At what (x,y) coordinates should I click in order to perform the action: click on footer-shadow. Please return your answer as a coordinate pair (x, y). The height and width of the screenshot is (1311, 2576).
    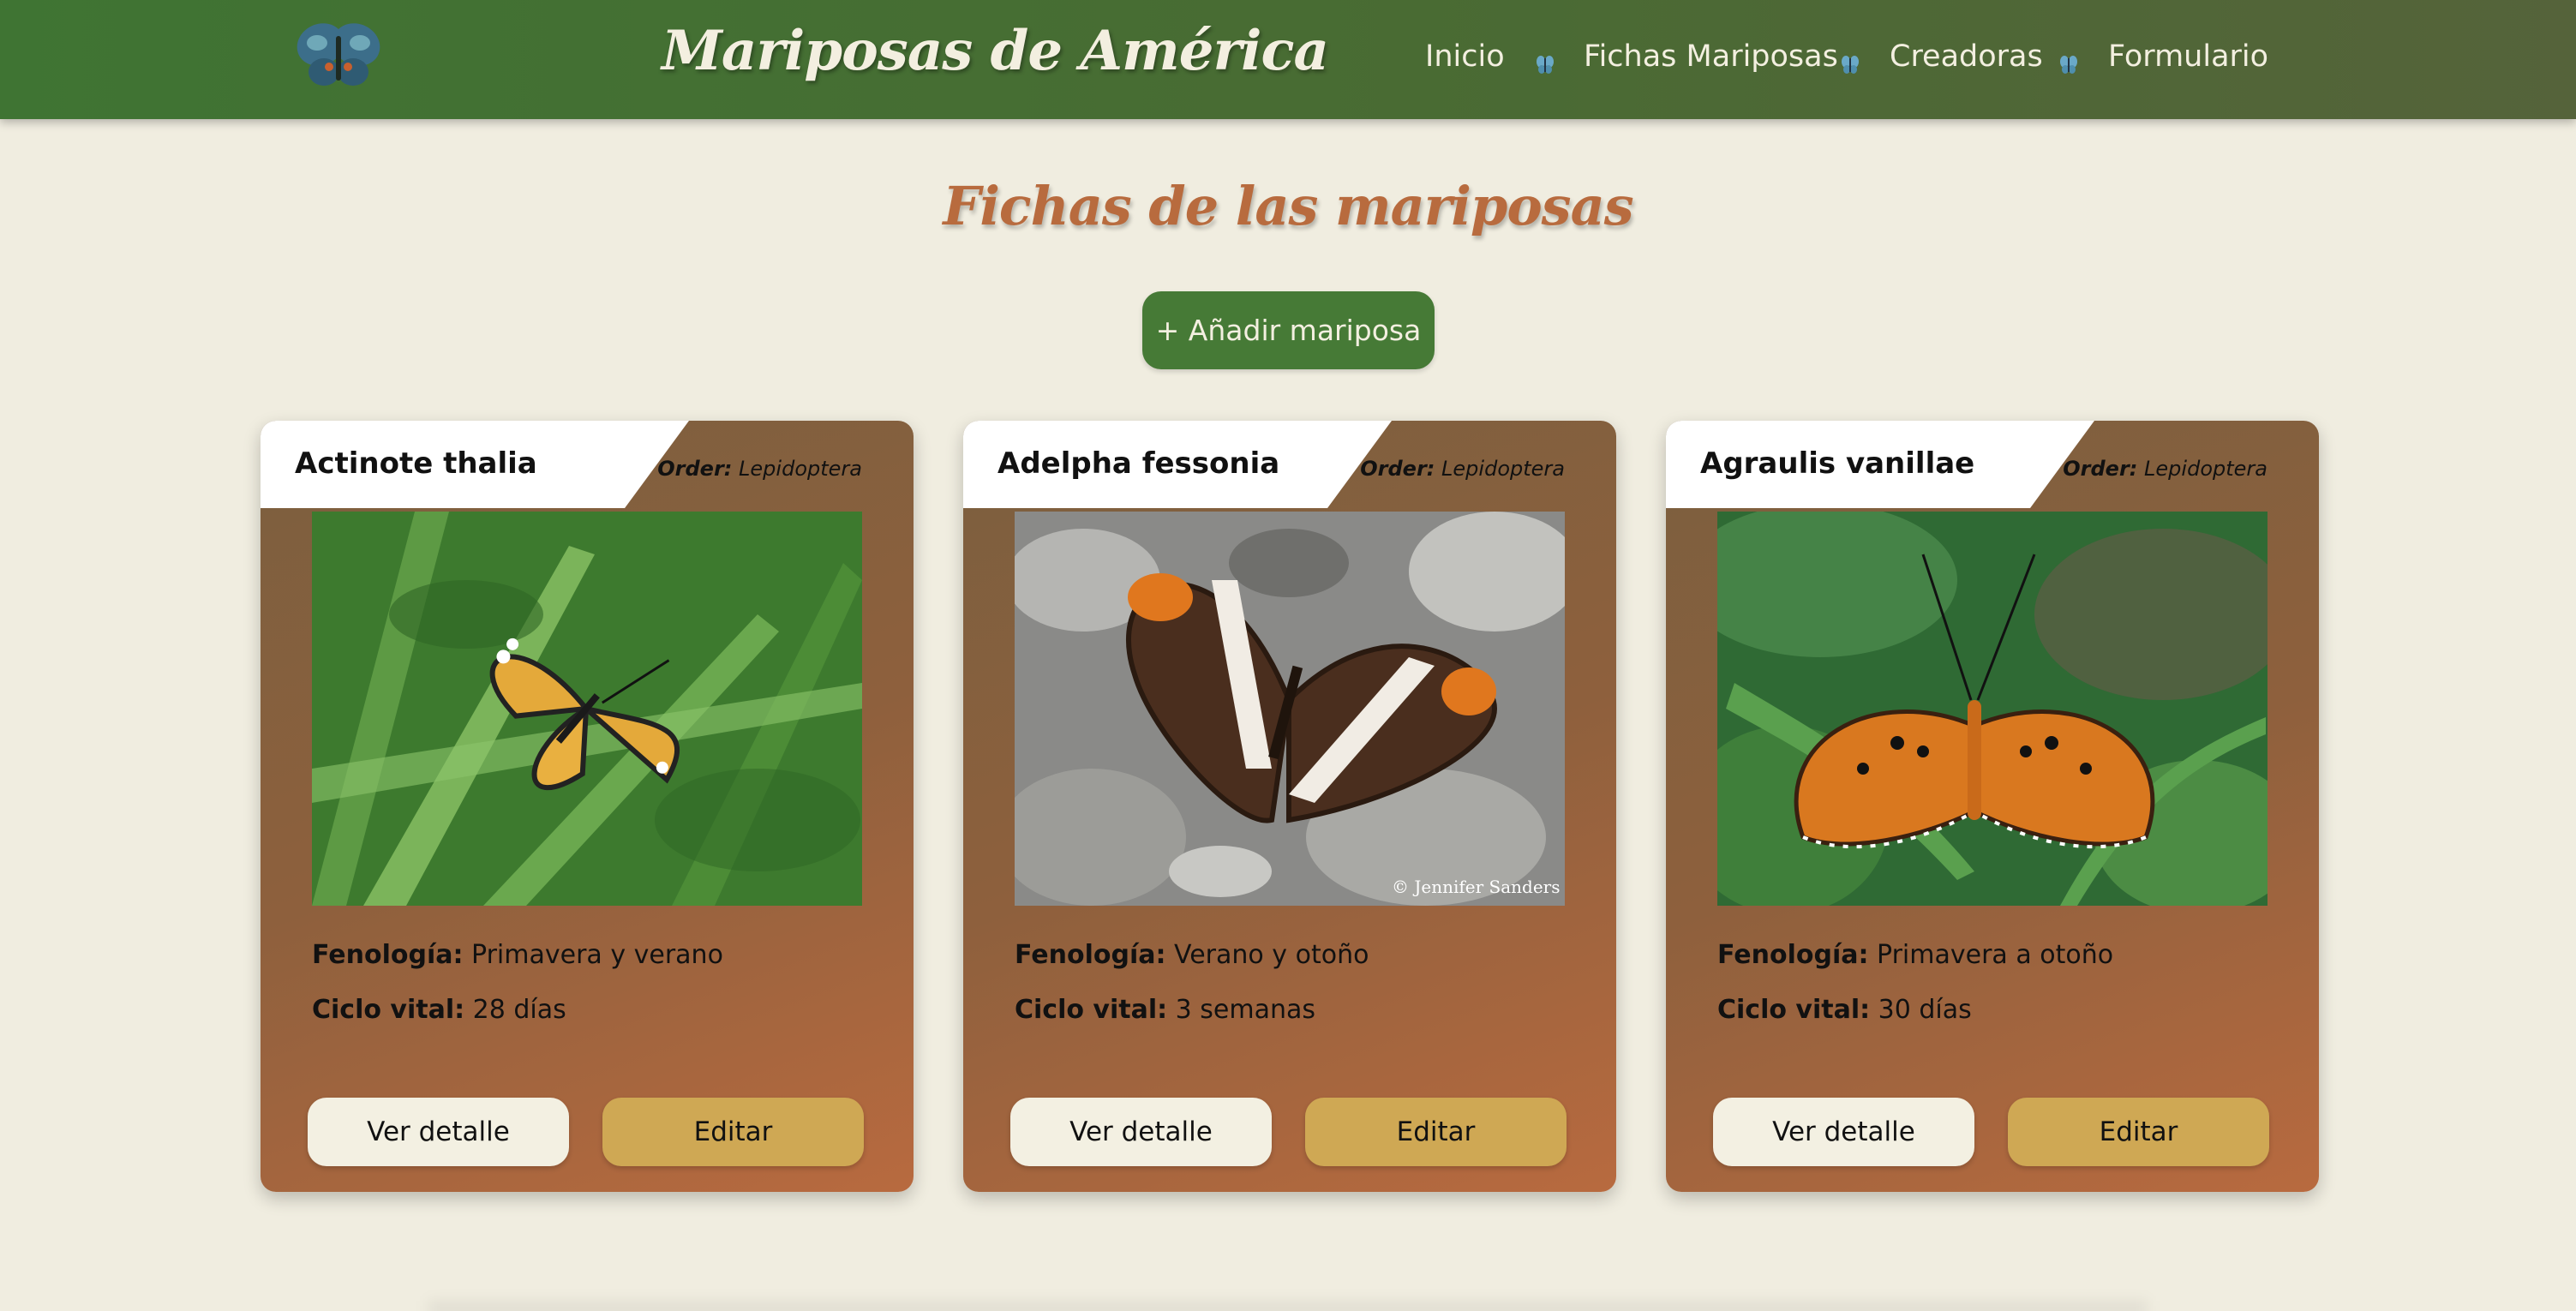
    Looking at the image, I should click on (1288, 1306).